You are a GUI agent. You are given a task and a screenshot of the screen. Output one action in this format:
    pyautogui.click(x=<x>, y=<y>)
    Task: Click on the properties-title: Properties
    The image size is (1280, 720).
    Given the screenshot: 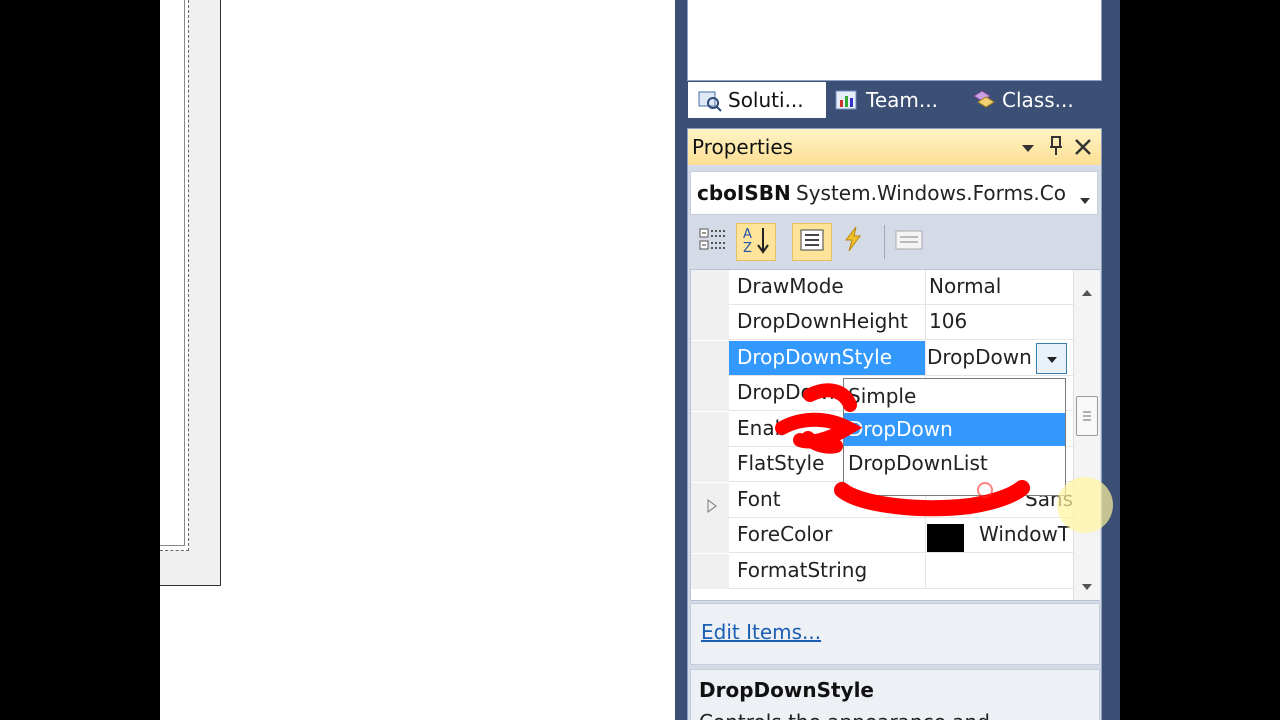 What is the action you would take?
    pyautogui.click(x=743, y=147)
    